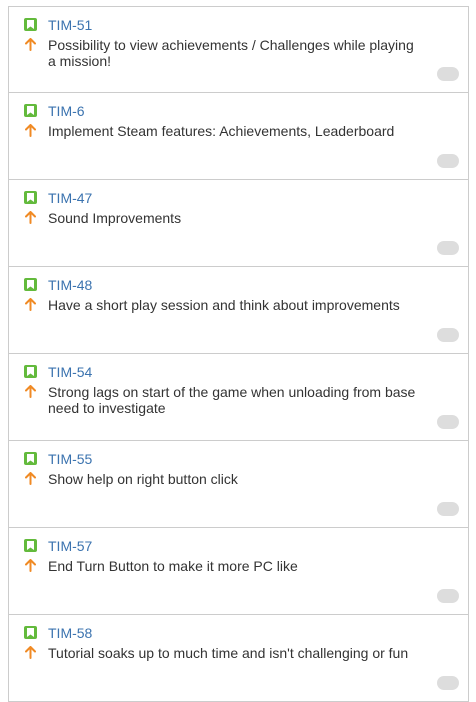 Image resolution: width=476 pixels, height=702 pixels. I want to click on issue-key-link: TIM-57, so click(70, 546).